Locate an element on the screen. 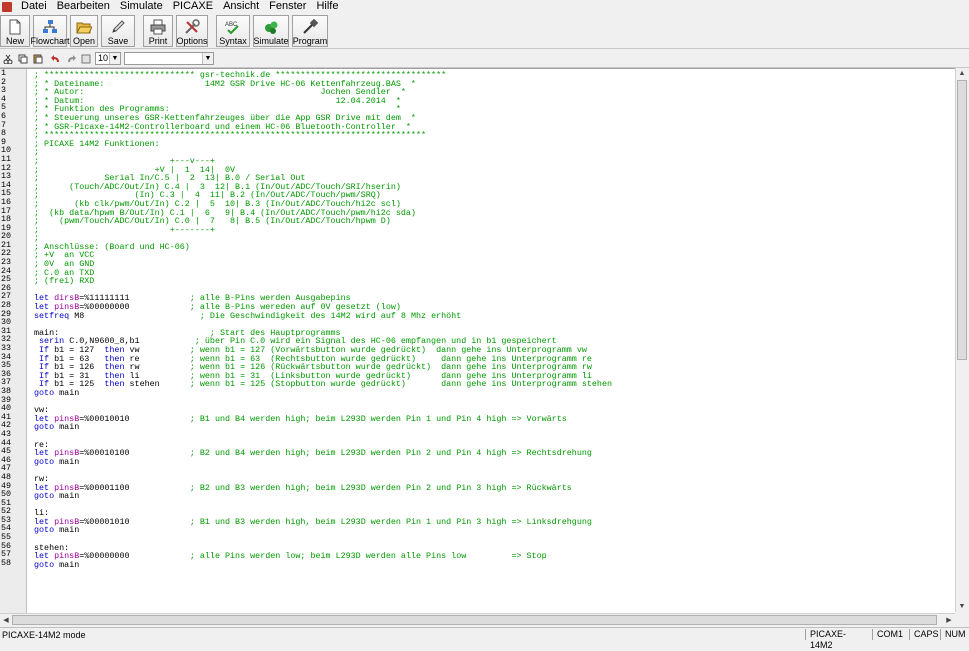 Image resolution: width=969 pixels, height=651 pixels. code-line: ; 0V an GND is located at coordinates (491, 264).